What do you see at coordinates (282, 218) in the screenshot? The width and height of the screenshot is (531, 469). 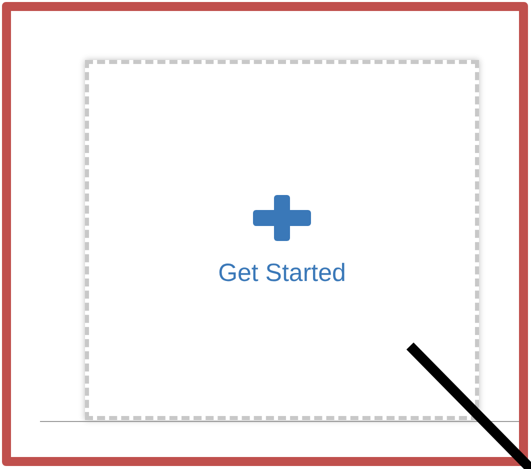 I see `plus-icon` at bounding box center [282, 218].